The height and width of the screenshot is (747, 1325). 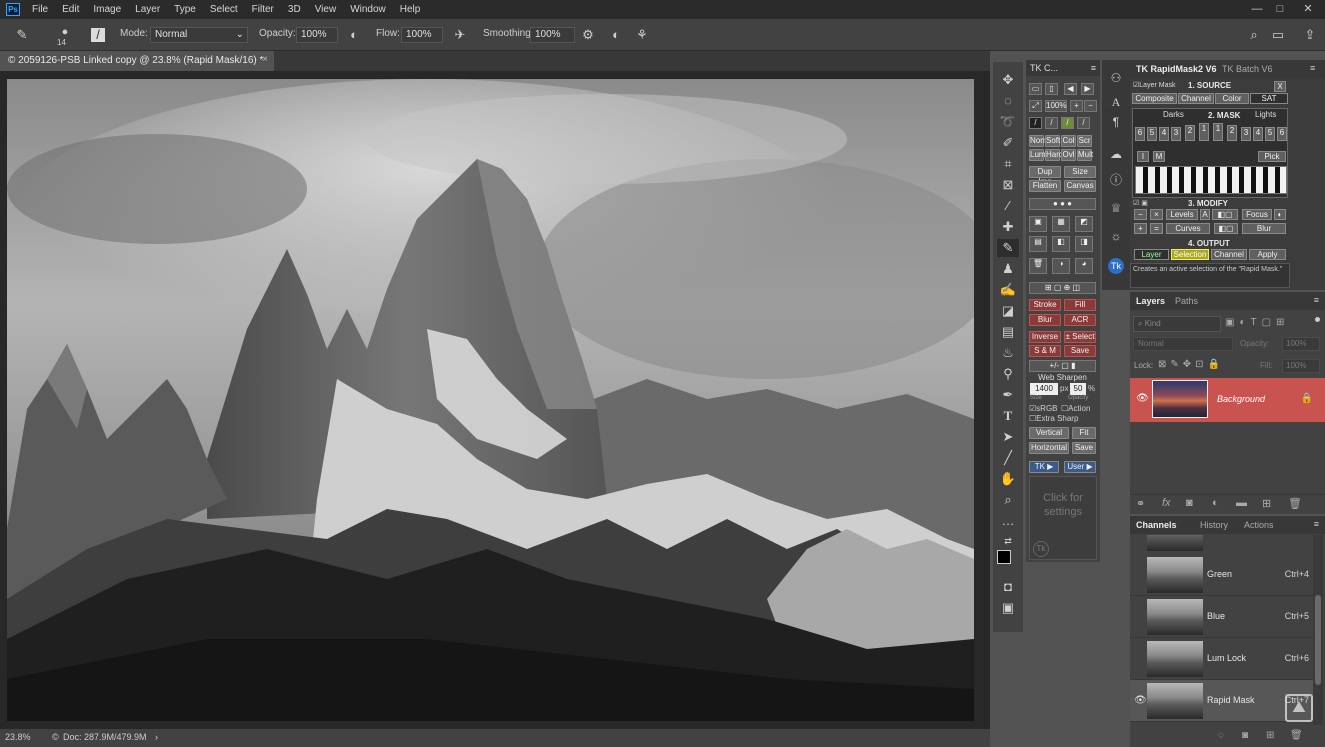 I want to click on dark-1: 1, so click(x=1204, y=132).